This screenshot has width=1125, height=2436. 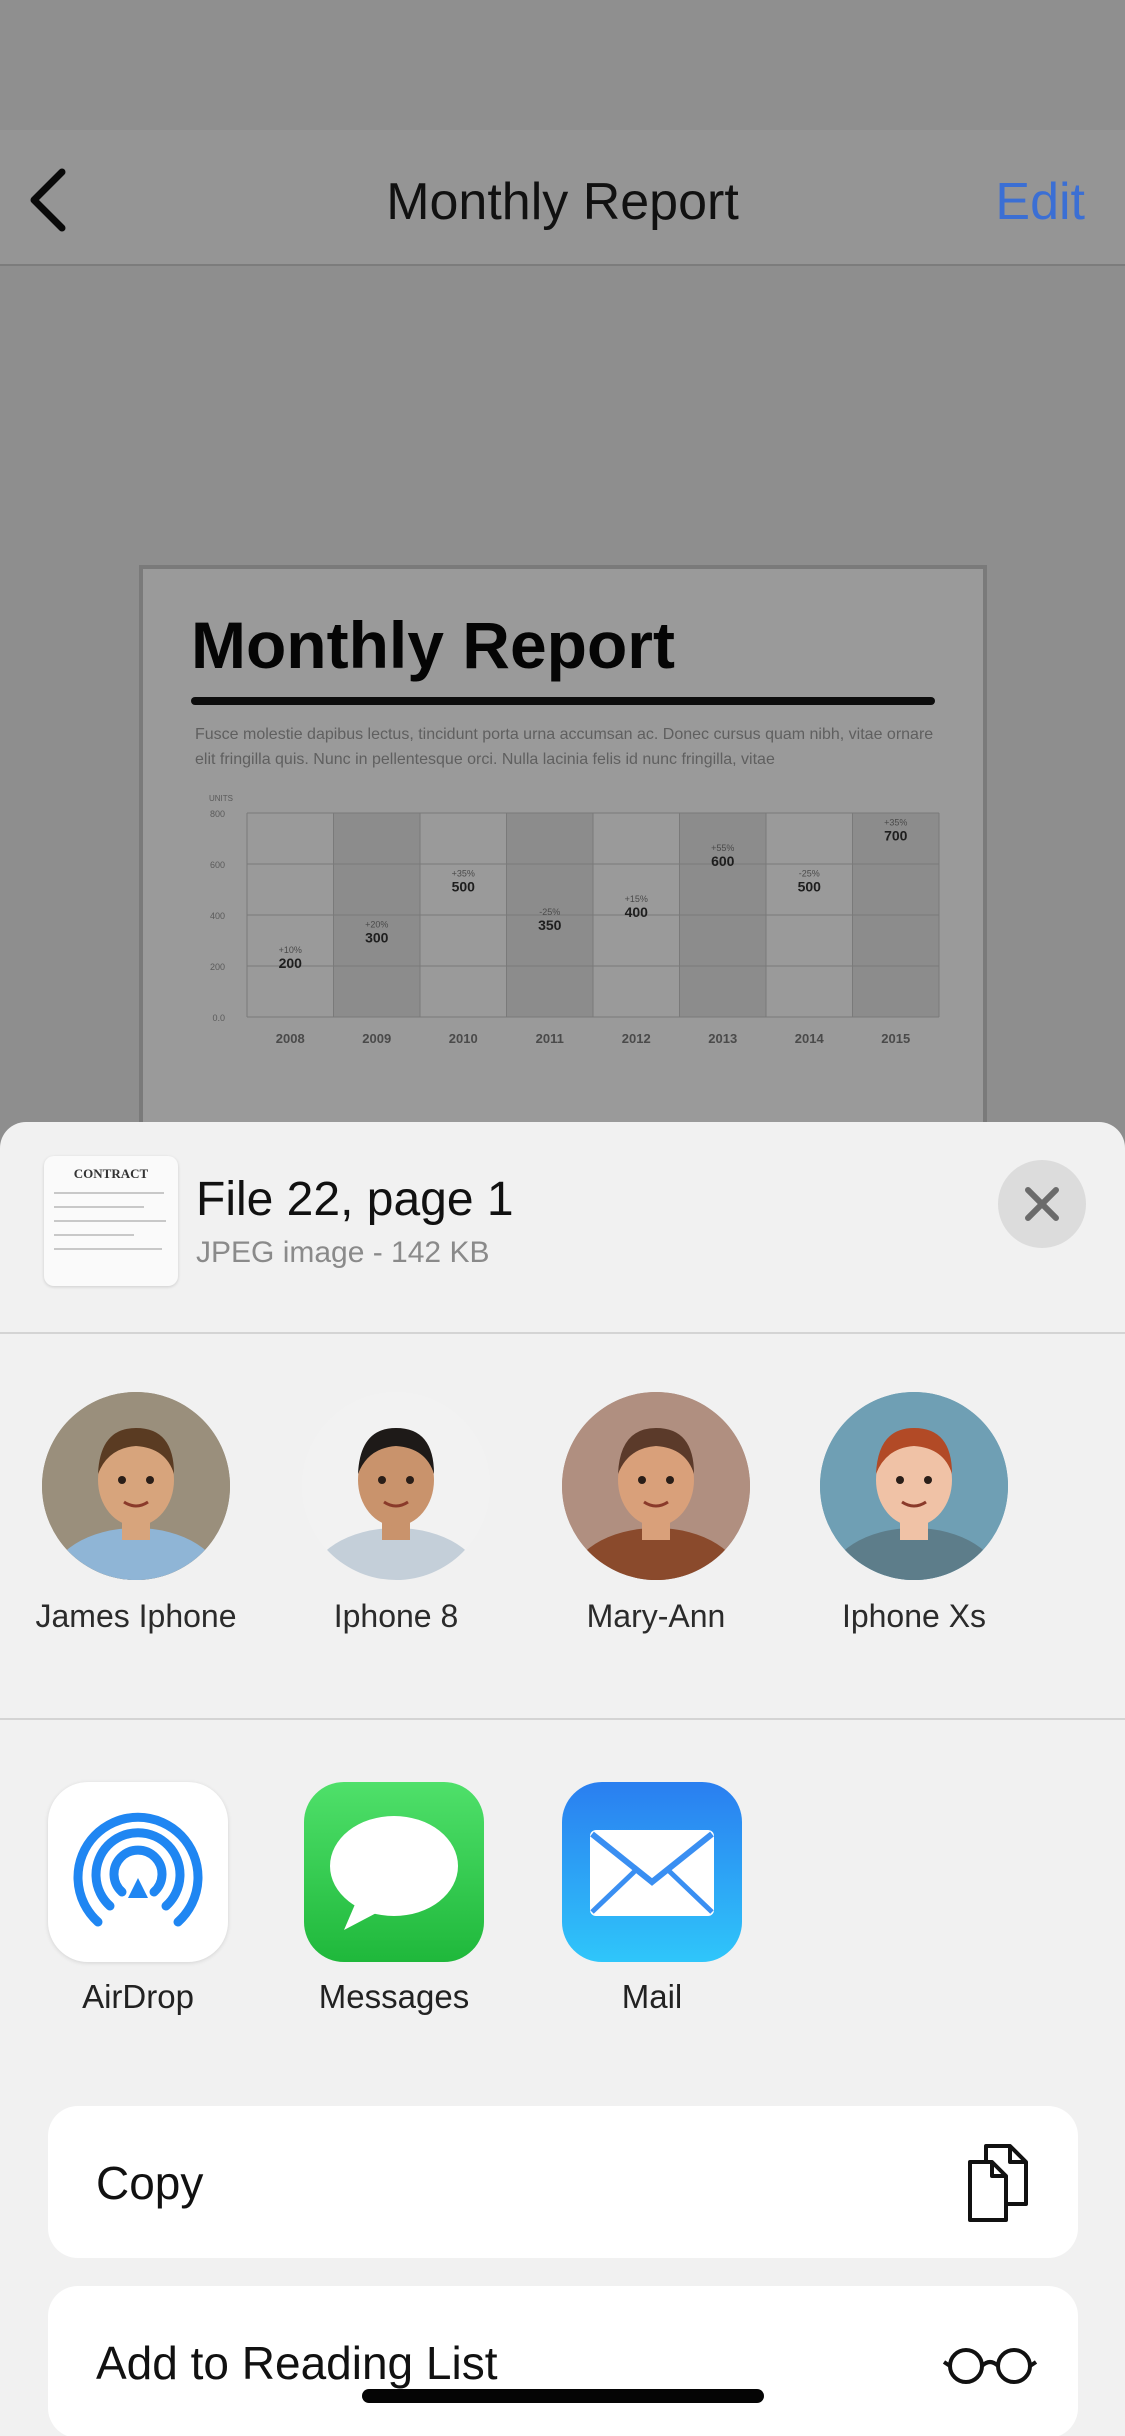 I want to click on x-tick-label: 2012, so click(x=636, y=1038).